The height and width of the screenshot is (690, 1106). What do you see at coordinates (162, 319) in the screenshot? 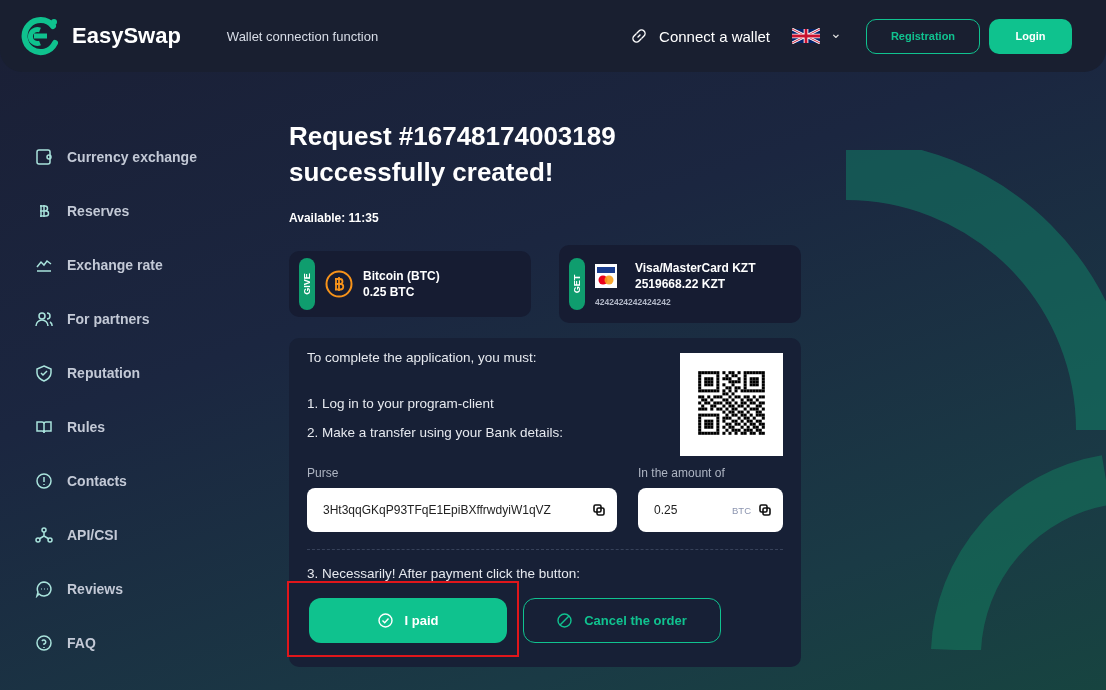
I see `sidebar-item: For partners` at bounding box center [162, 319].